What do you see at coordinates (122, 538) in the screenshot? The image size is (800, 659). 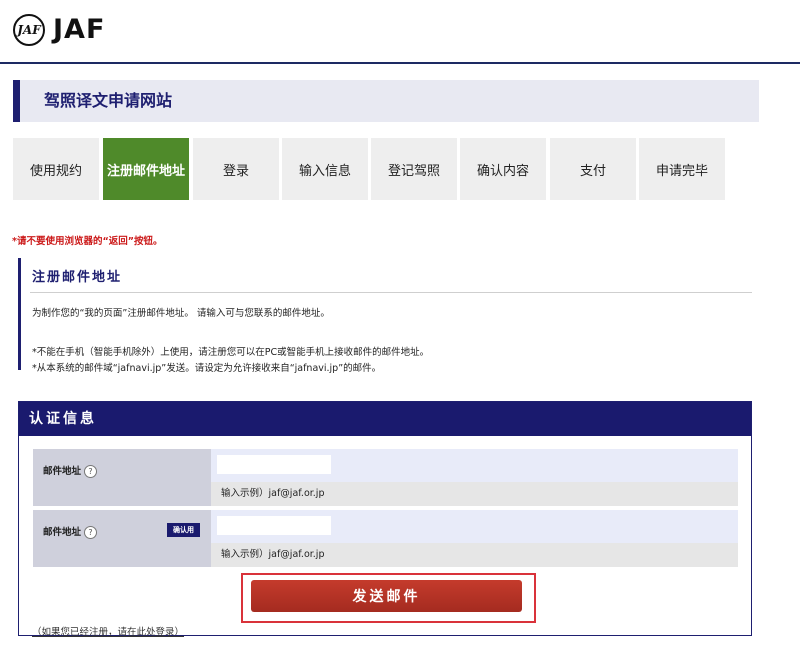 I see `email-confirm-label-cell: 邮件地址? 确认用` at bounding box center [122, 538].